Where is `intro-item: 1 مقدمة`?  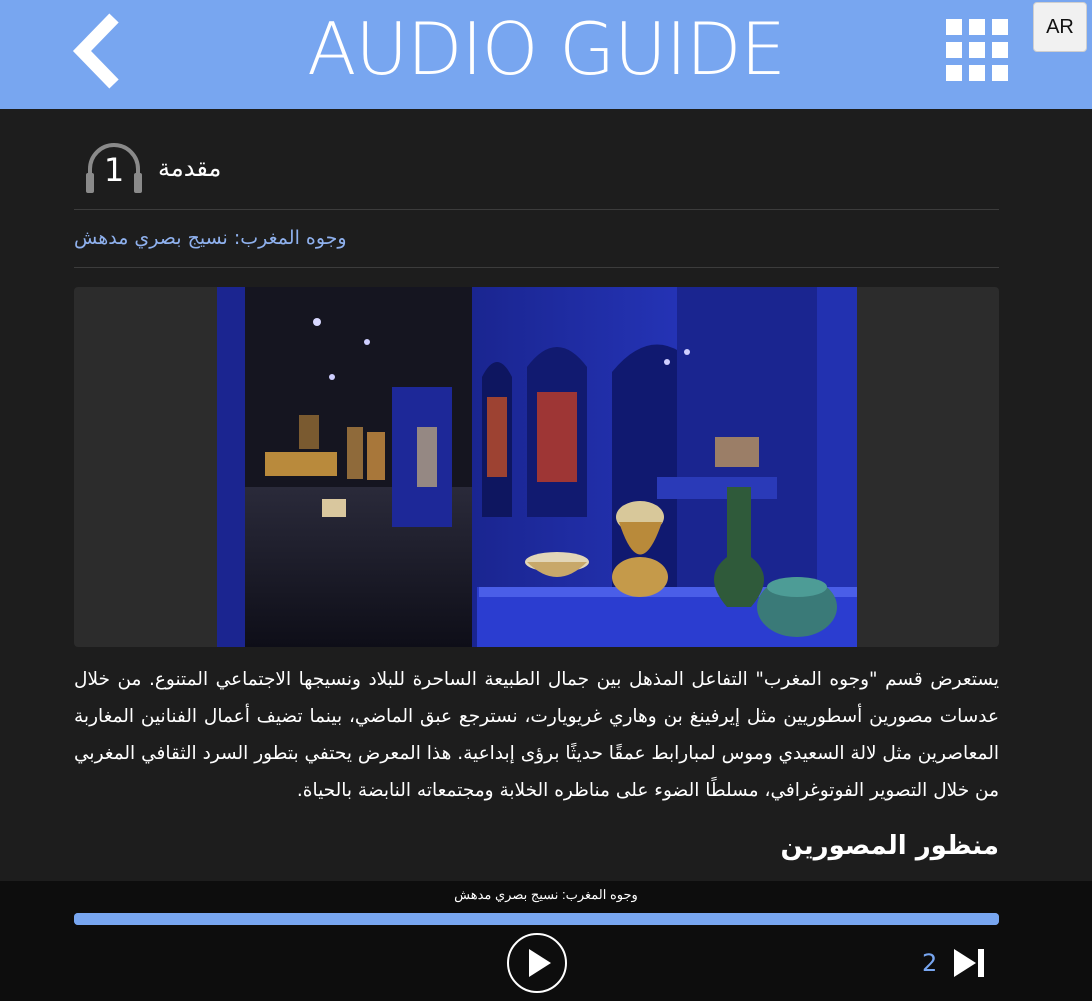
intro-item: 1 مقدمة is located at coordinates (152, 168).